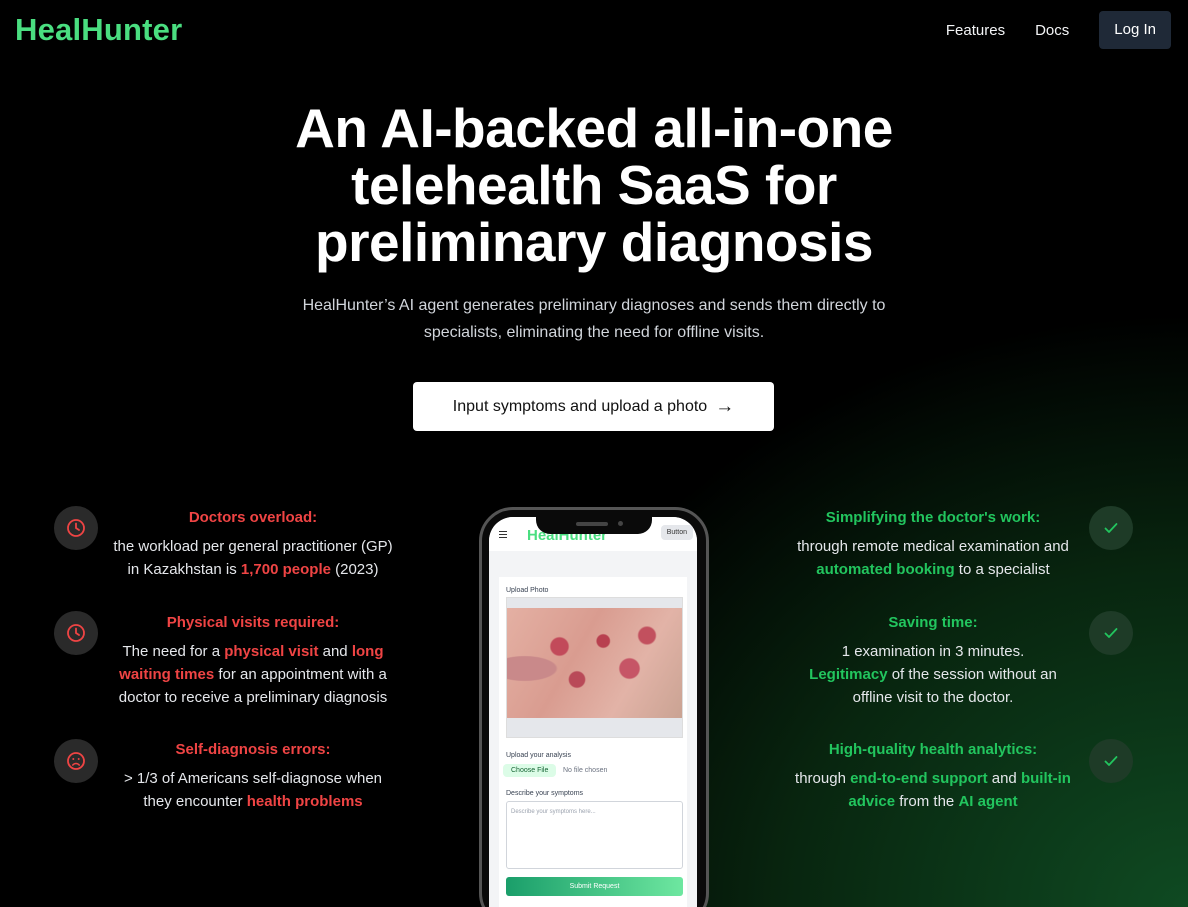 The height and width of the screenshot is (907, 1188). What do you see at coordinates (1052, 30) in the screenshot?
I see `nav-link-docs: Docs` at bounding box center [1052, 30].